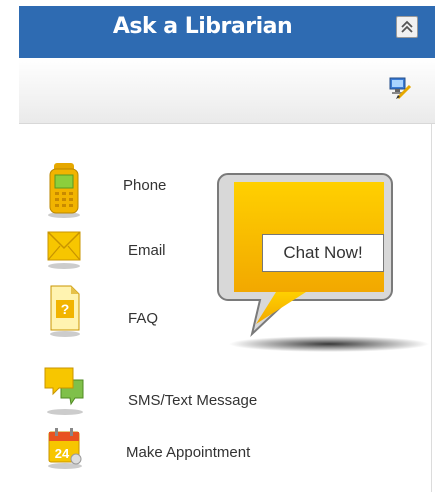  Describe the element at coordinates (202, 26) in the screenshot. I see `widget-title: Ask a Librarian` at that location.